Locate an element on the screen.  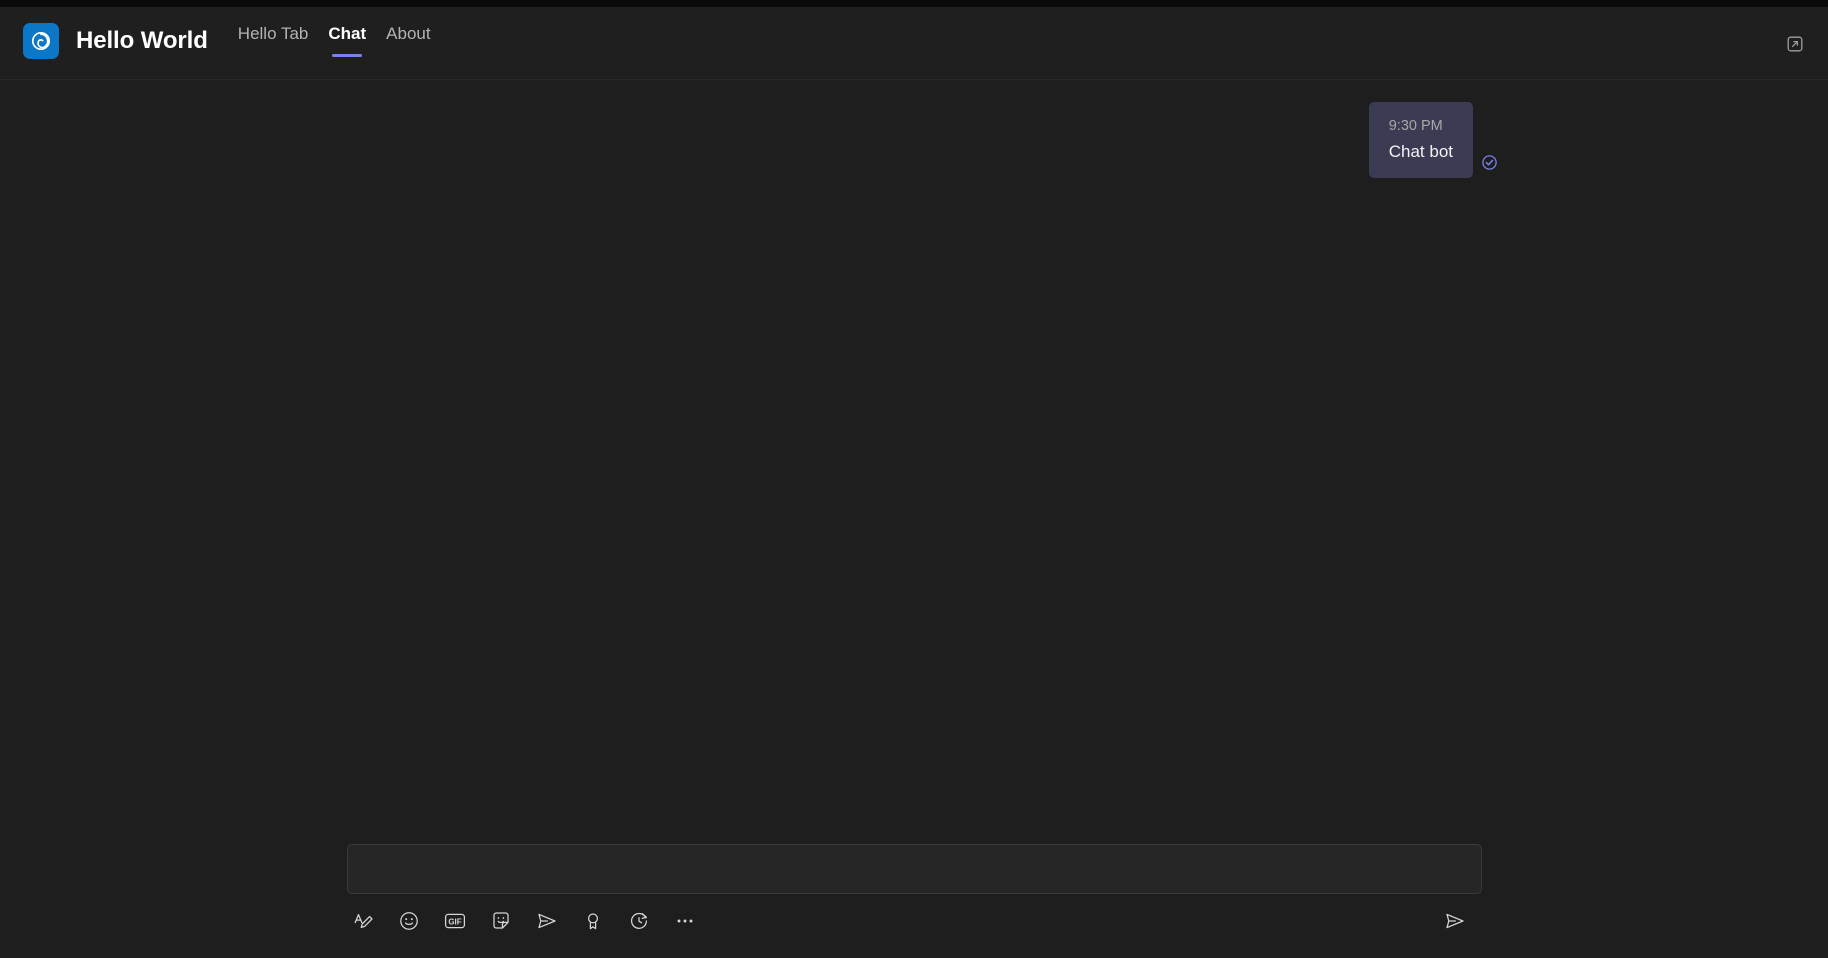
sticker-icon is located at coordinates (501, 921).